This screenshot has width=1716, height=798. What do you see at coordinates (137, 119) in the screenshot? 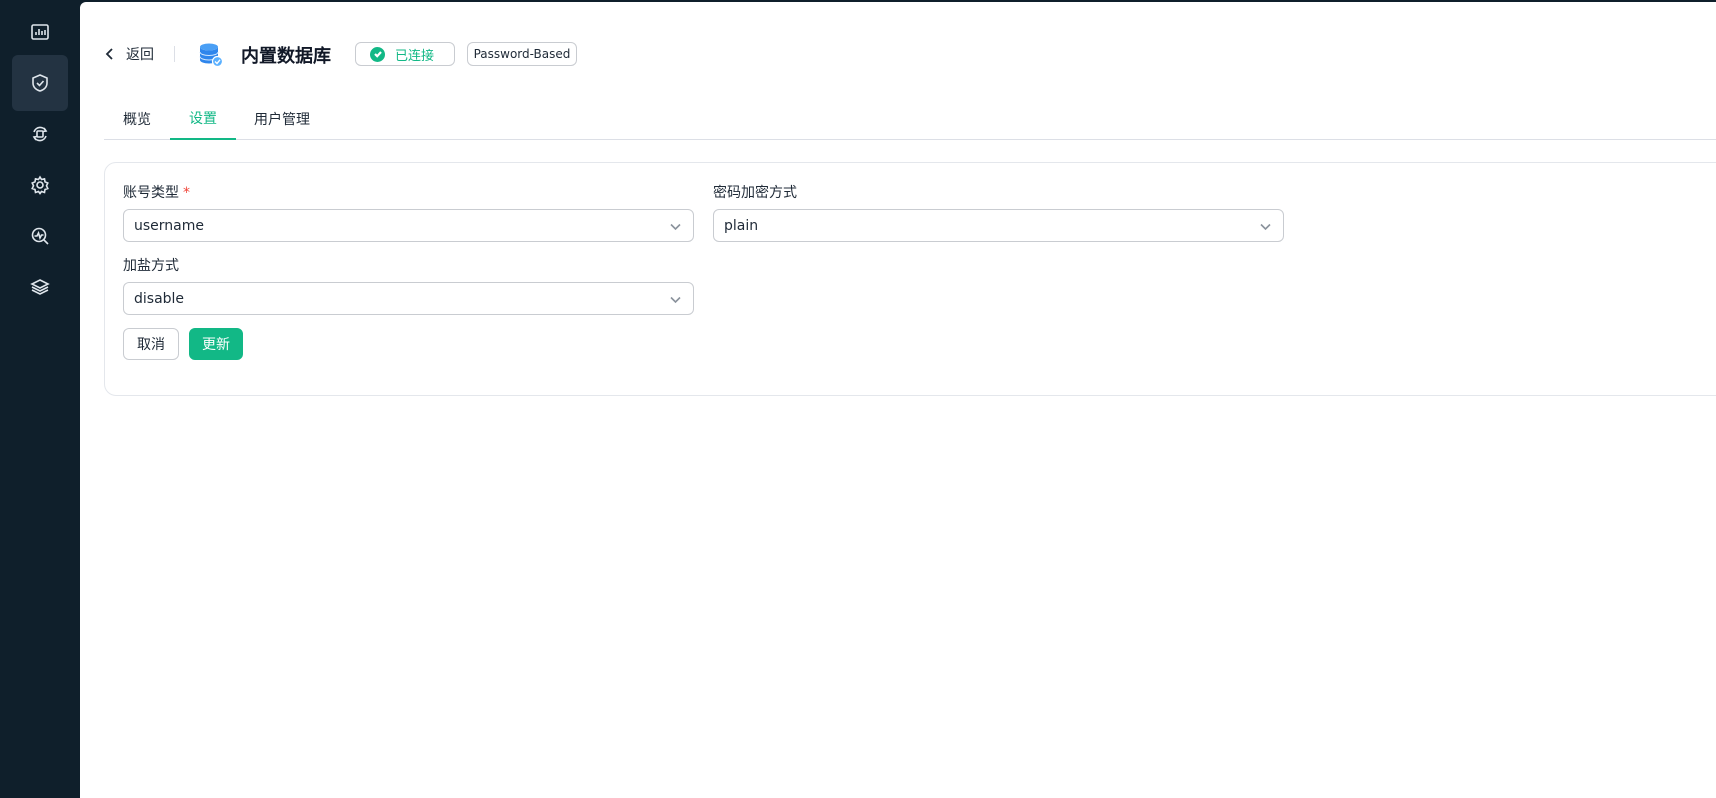
I see `tab-overview: 概览` at bounding box center [137, 119].